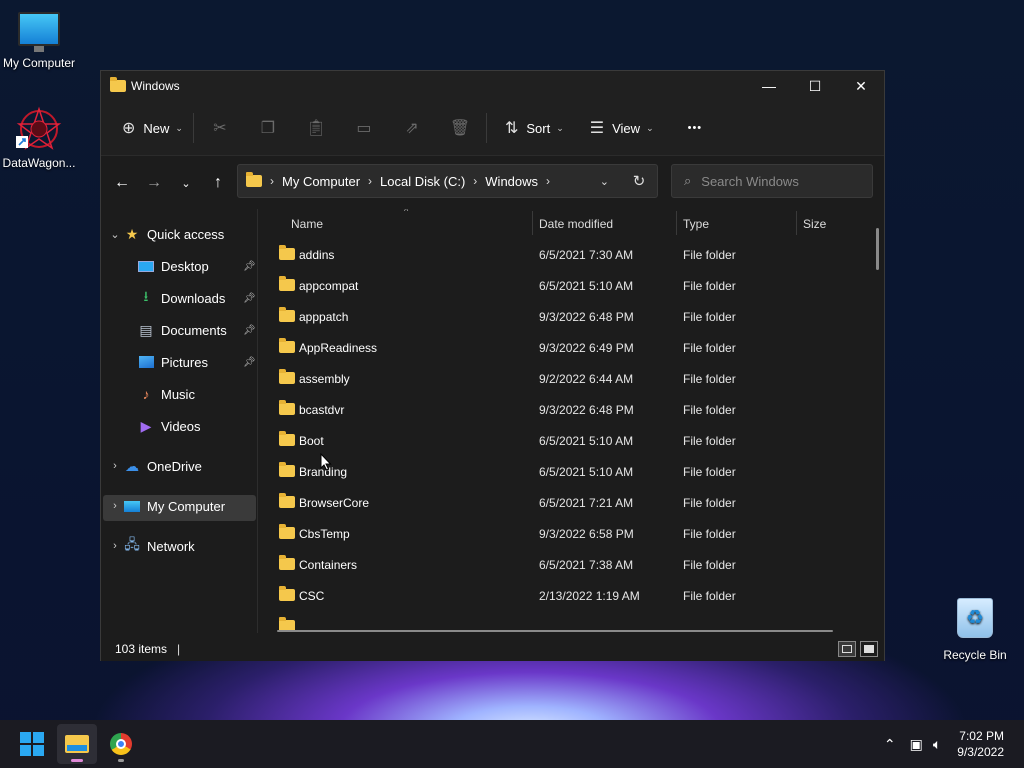  What do you see at coordinates (307, 224) in the screenshot?
I see `column-header-name: Name` at bounding box center [307, 224].